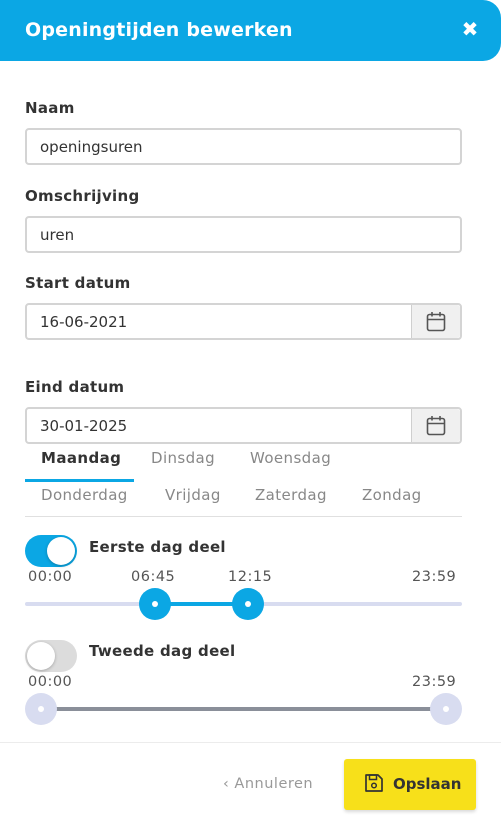  What do you see at coordinates (243, 234) in the screenshot?
I see `description-field: uren` at bounding box center [243, 234].